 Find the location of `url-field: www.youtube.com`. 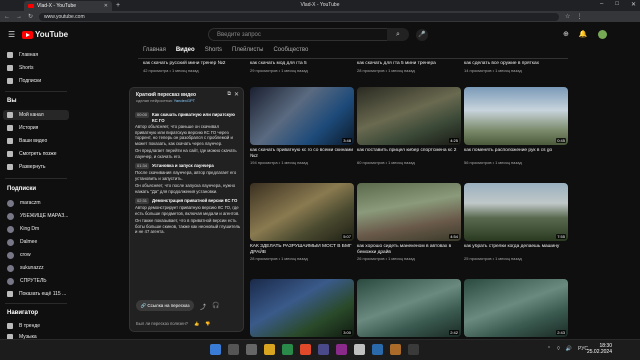

url-field: www.youtube.com is located at coordinates (299, 16).